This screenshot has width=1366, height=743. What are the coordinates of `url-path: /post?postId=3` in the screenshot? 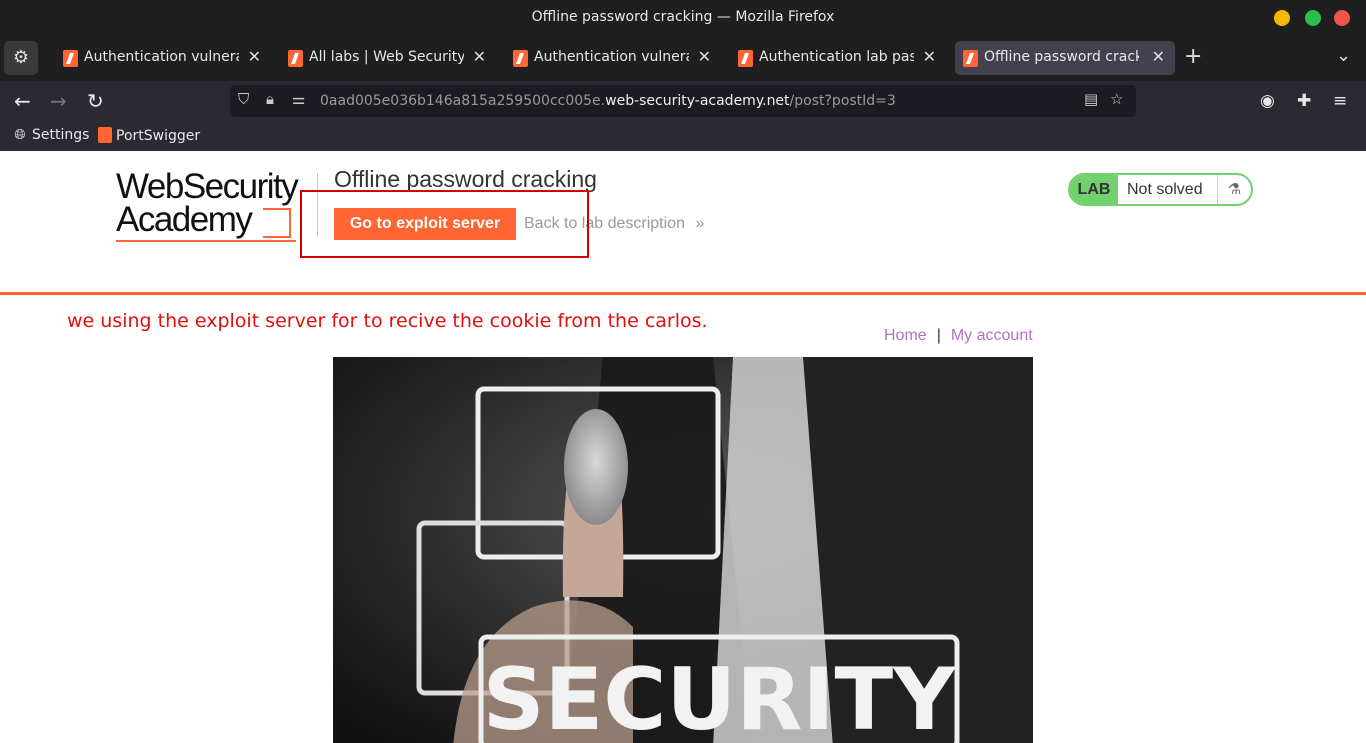 It's located at (842, 101).